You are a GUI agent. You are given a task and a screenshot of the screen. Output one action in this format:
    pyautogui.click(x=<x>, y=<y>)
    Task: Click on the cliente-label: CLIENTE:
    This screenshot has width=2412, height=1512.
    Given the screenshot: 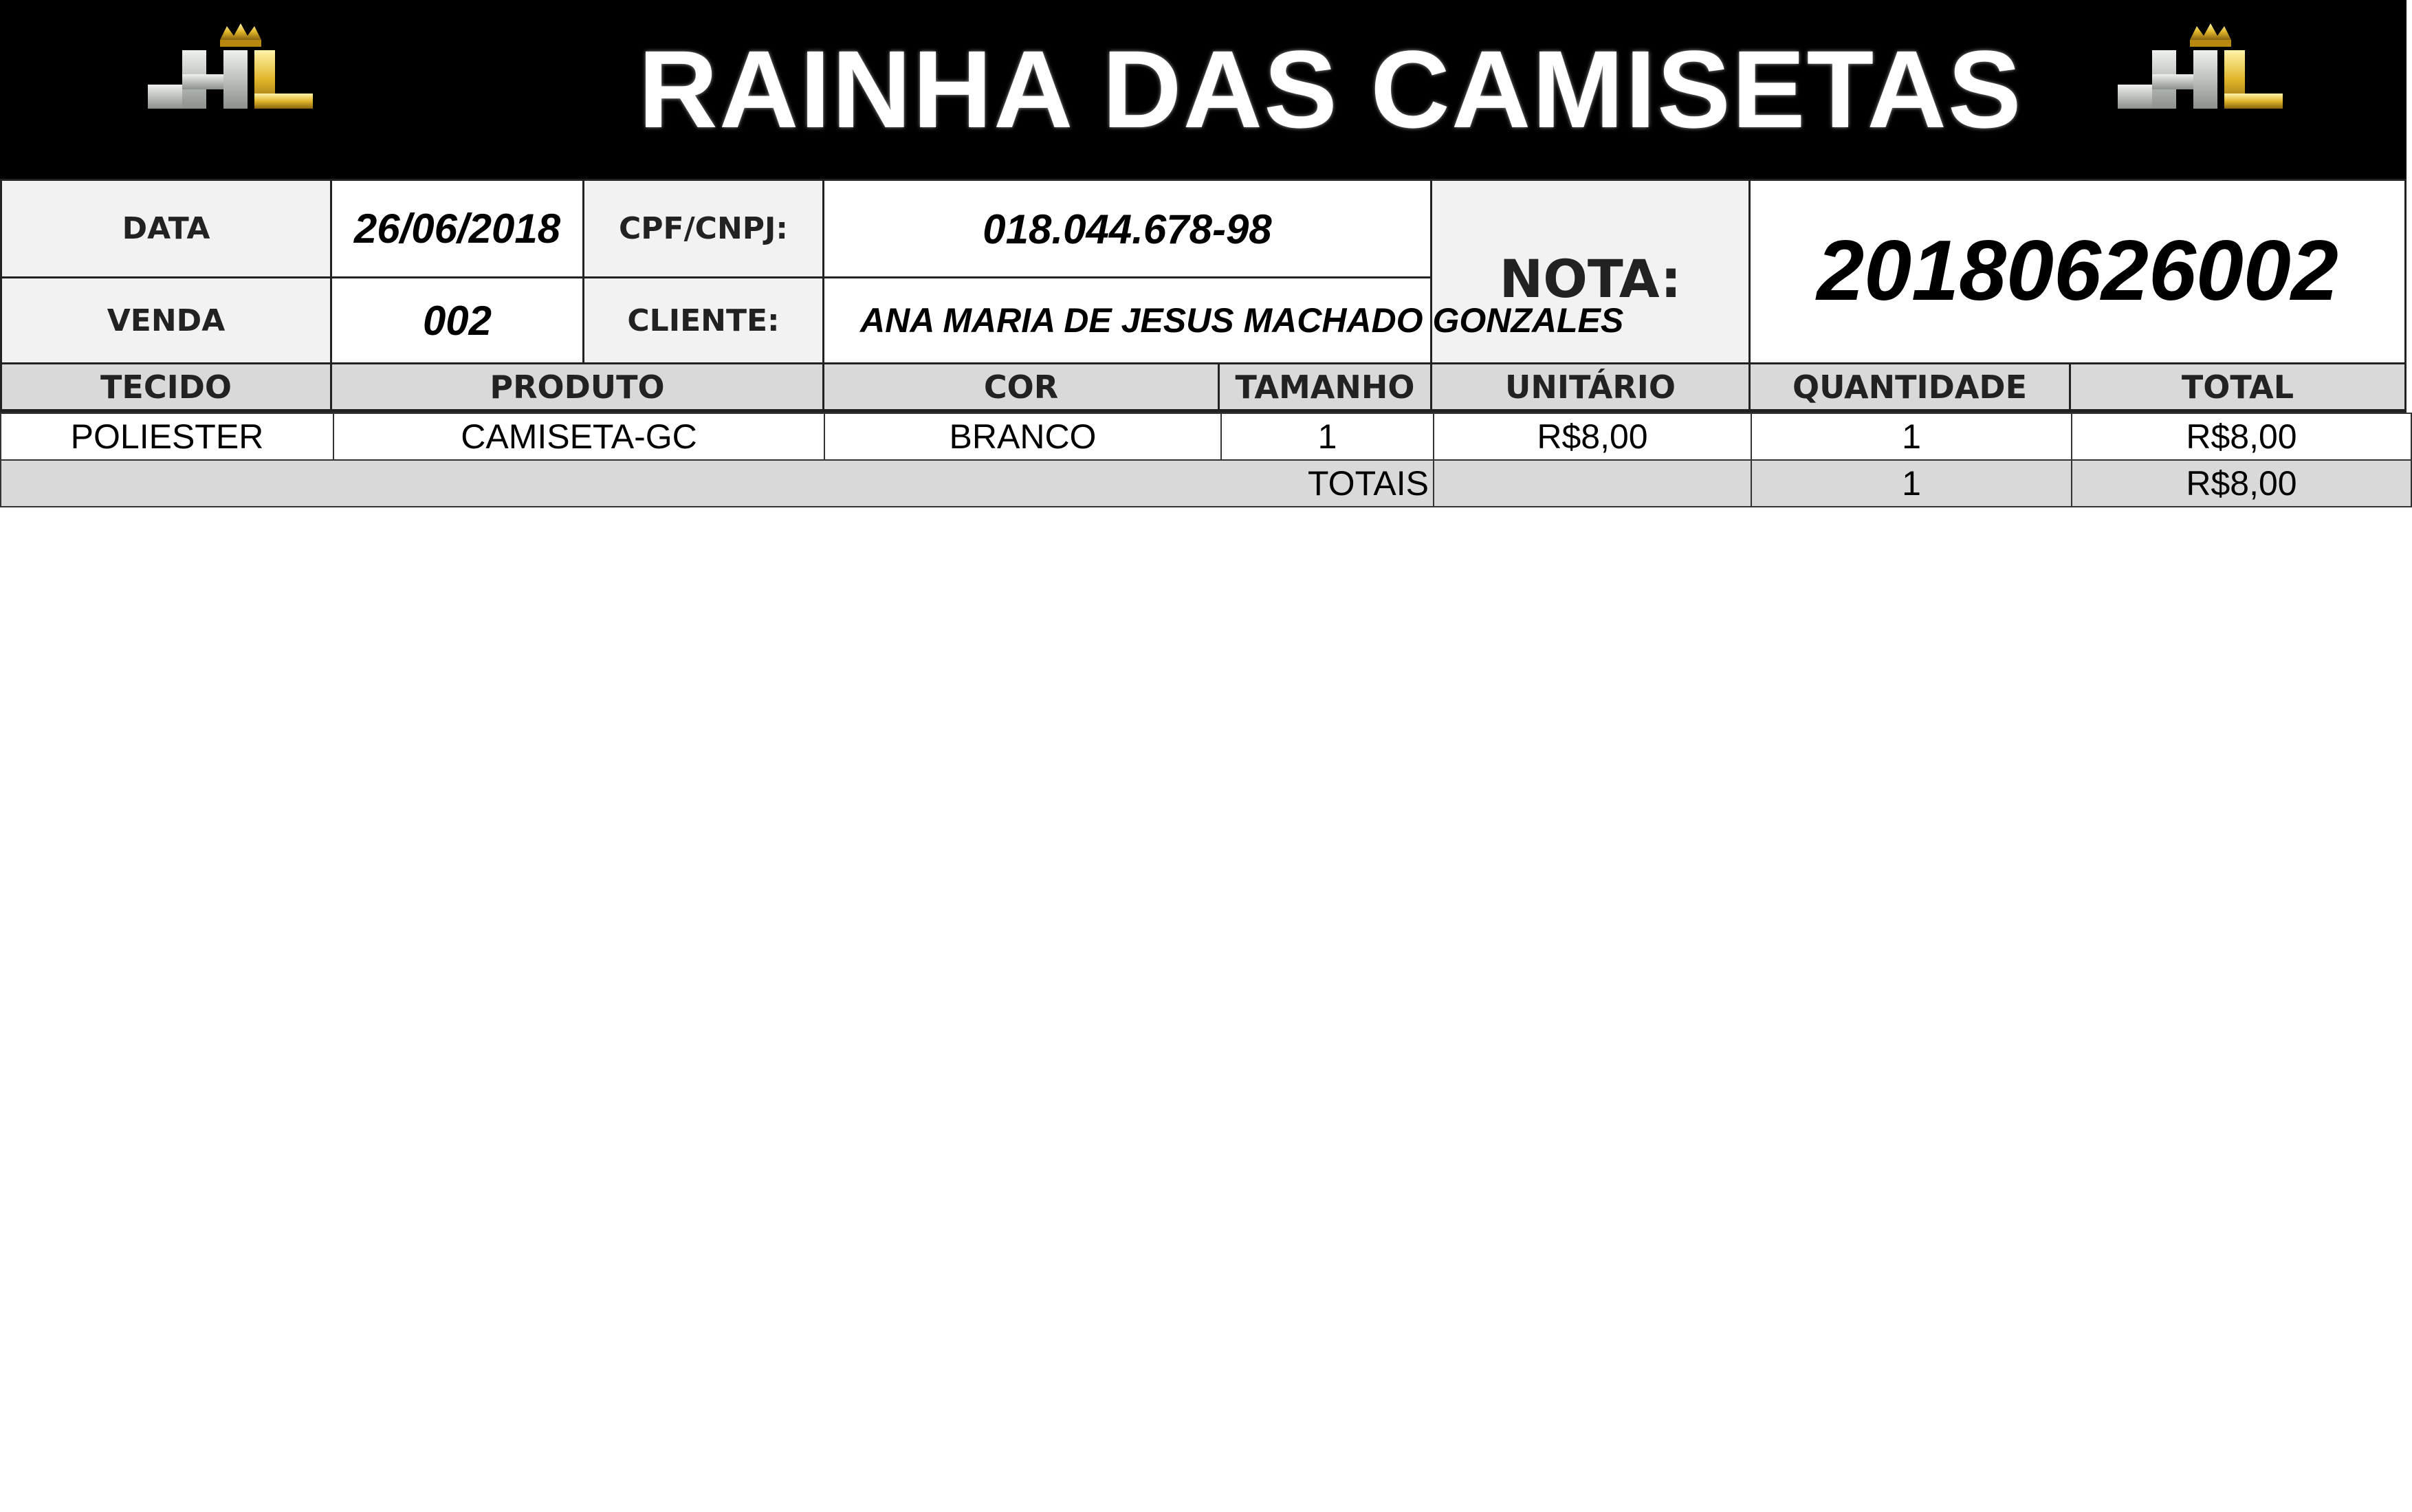 What is the action you would take?
    pyautogui.click(x=703, y=320)
    